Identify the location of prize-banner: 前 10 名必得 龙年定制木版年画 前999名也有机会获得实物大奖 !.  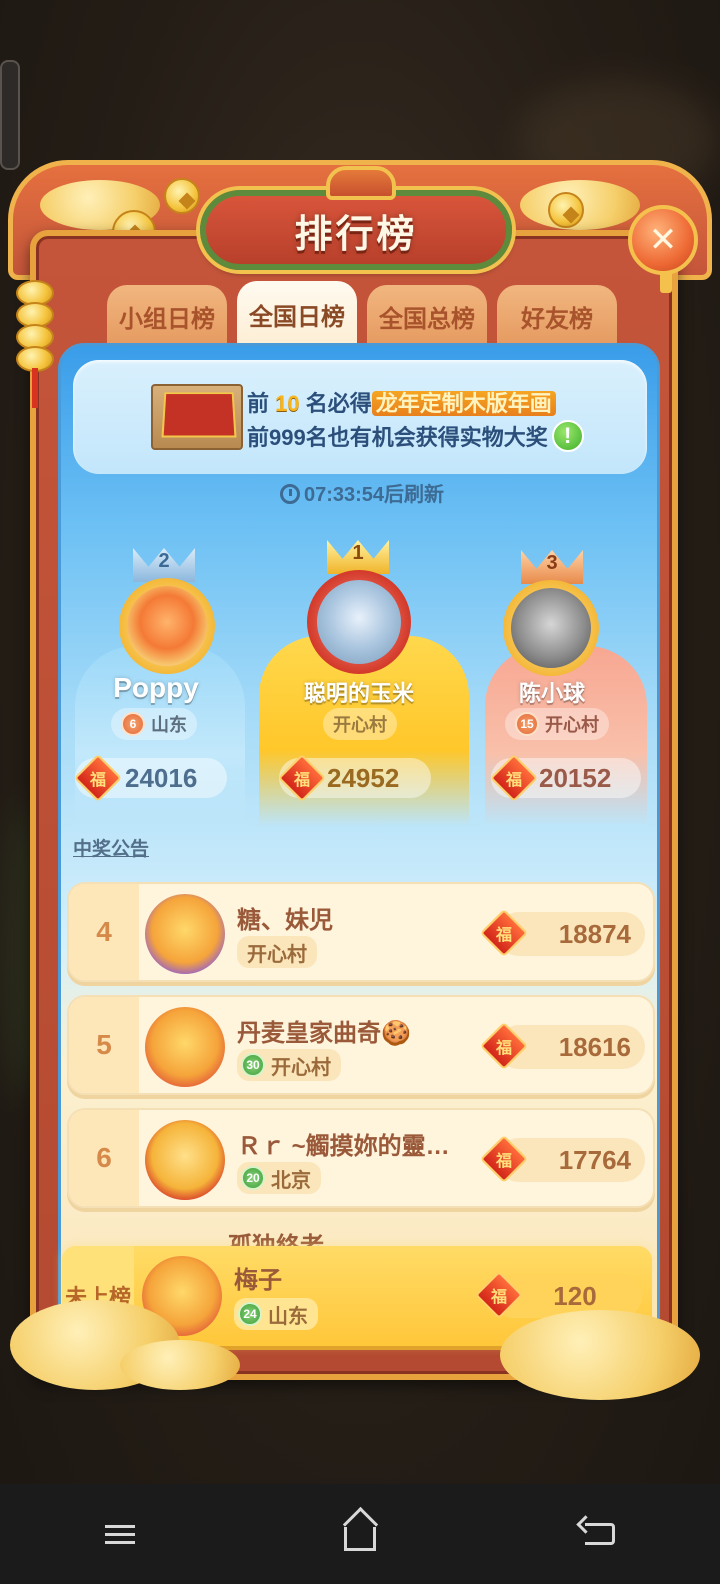
(360, 417).